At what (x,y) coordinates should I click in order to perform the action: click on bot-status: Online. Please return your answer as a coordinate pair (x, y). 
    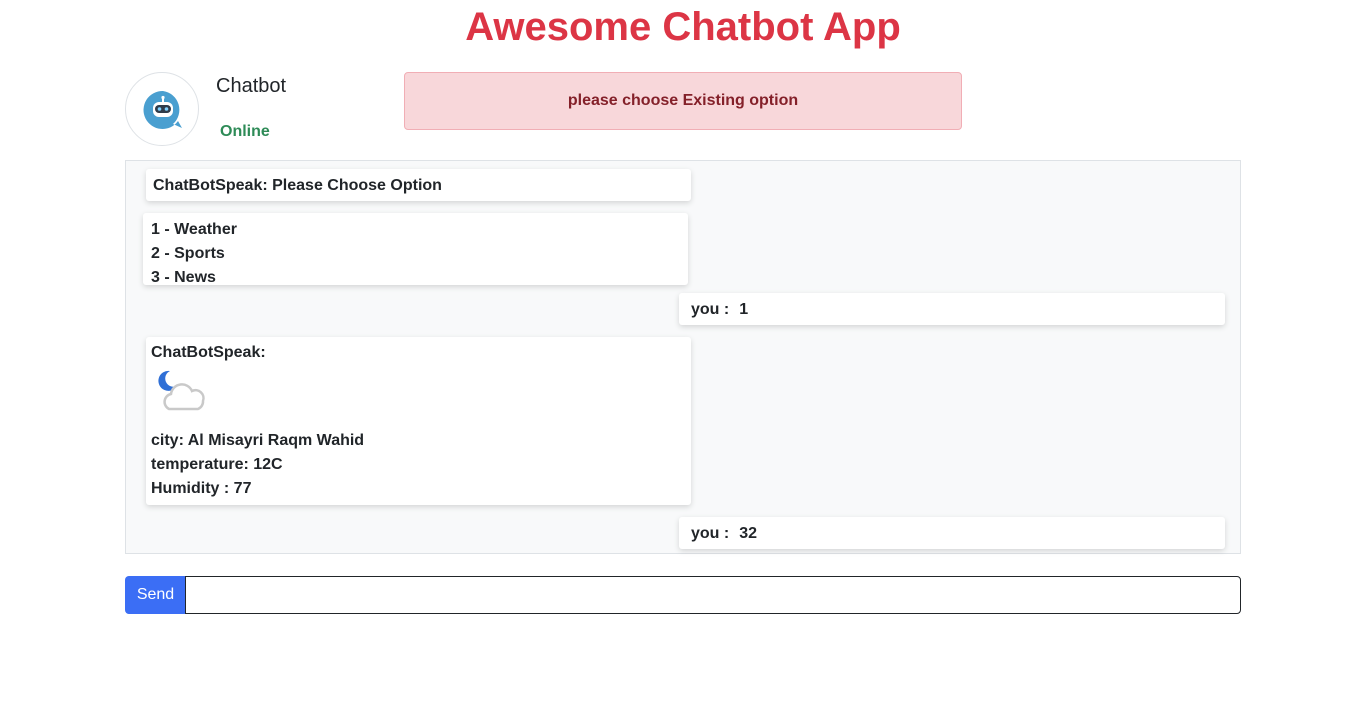
    Looking at the image, I should click on (245, 131).